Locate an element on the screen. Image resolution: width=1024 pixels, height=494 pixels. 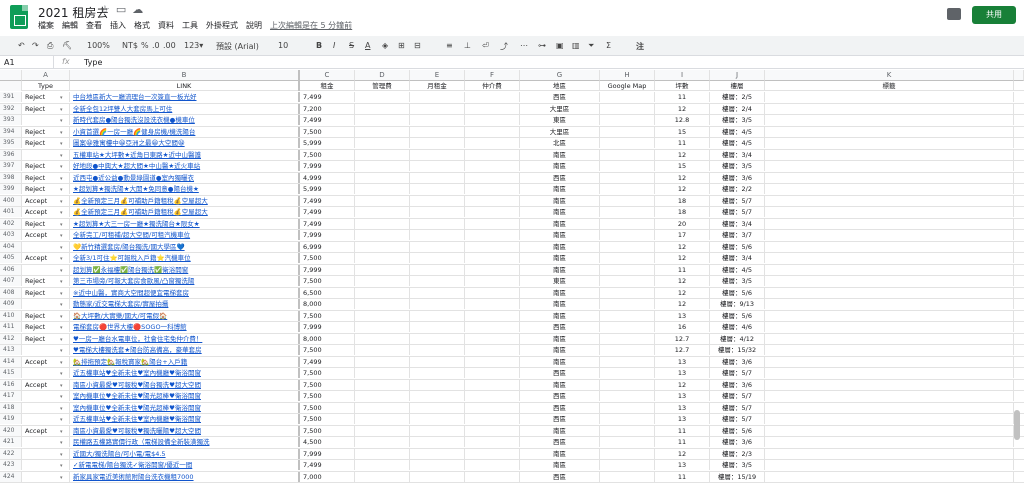
column-header-e: E is located at coordinates (437, 75).